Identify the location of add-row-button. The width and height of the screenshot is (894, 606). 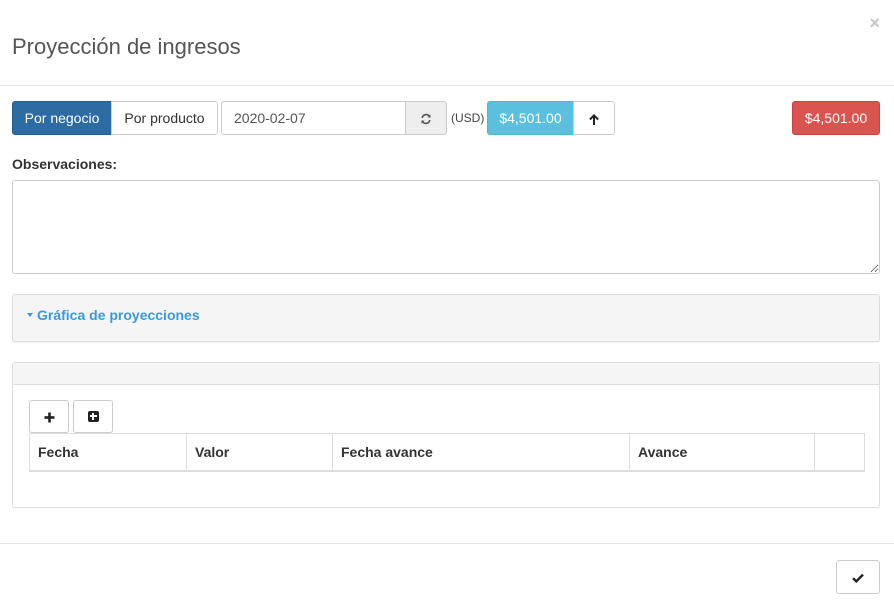
(49, 416).